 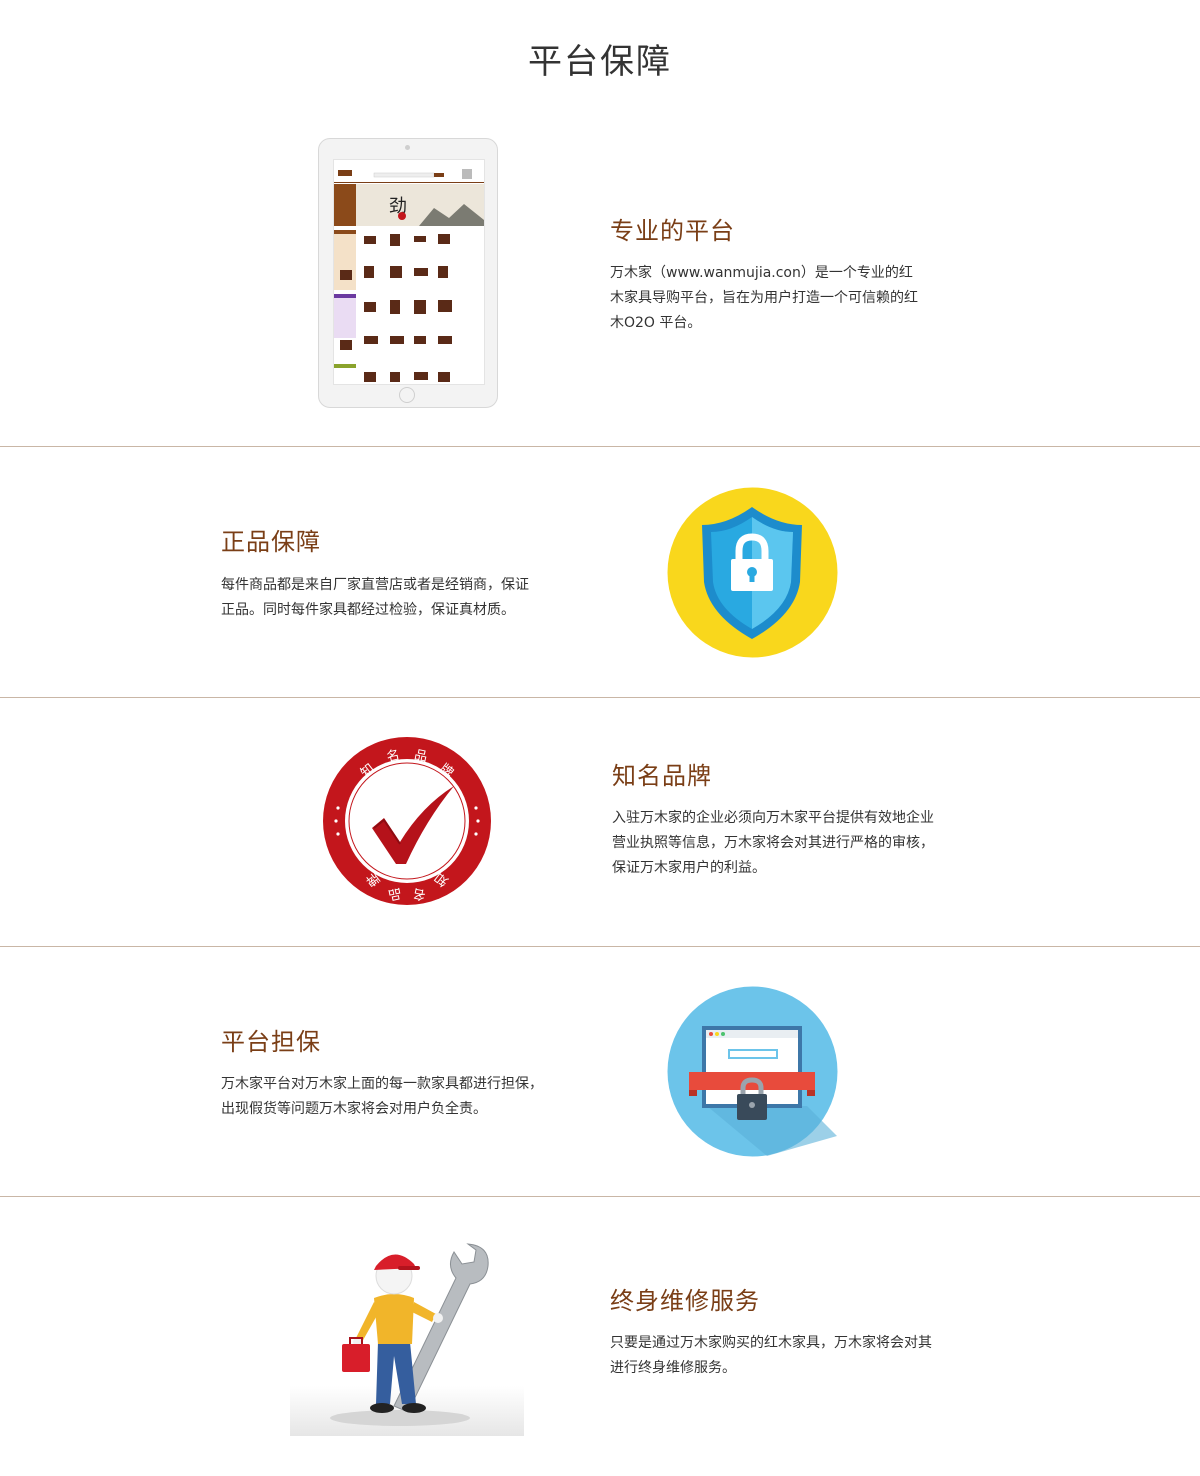 I want to click on section-title: 专业的平台, so click(x=672, y=231).